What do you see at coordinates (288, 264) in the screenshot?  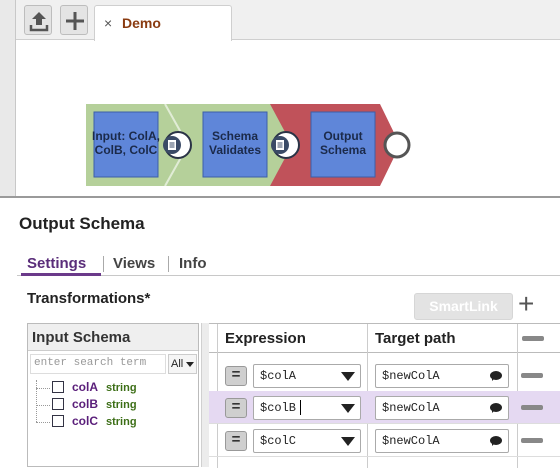 I see `settings-tabs: Settings Views Info` at bounding box center [288, 264].